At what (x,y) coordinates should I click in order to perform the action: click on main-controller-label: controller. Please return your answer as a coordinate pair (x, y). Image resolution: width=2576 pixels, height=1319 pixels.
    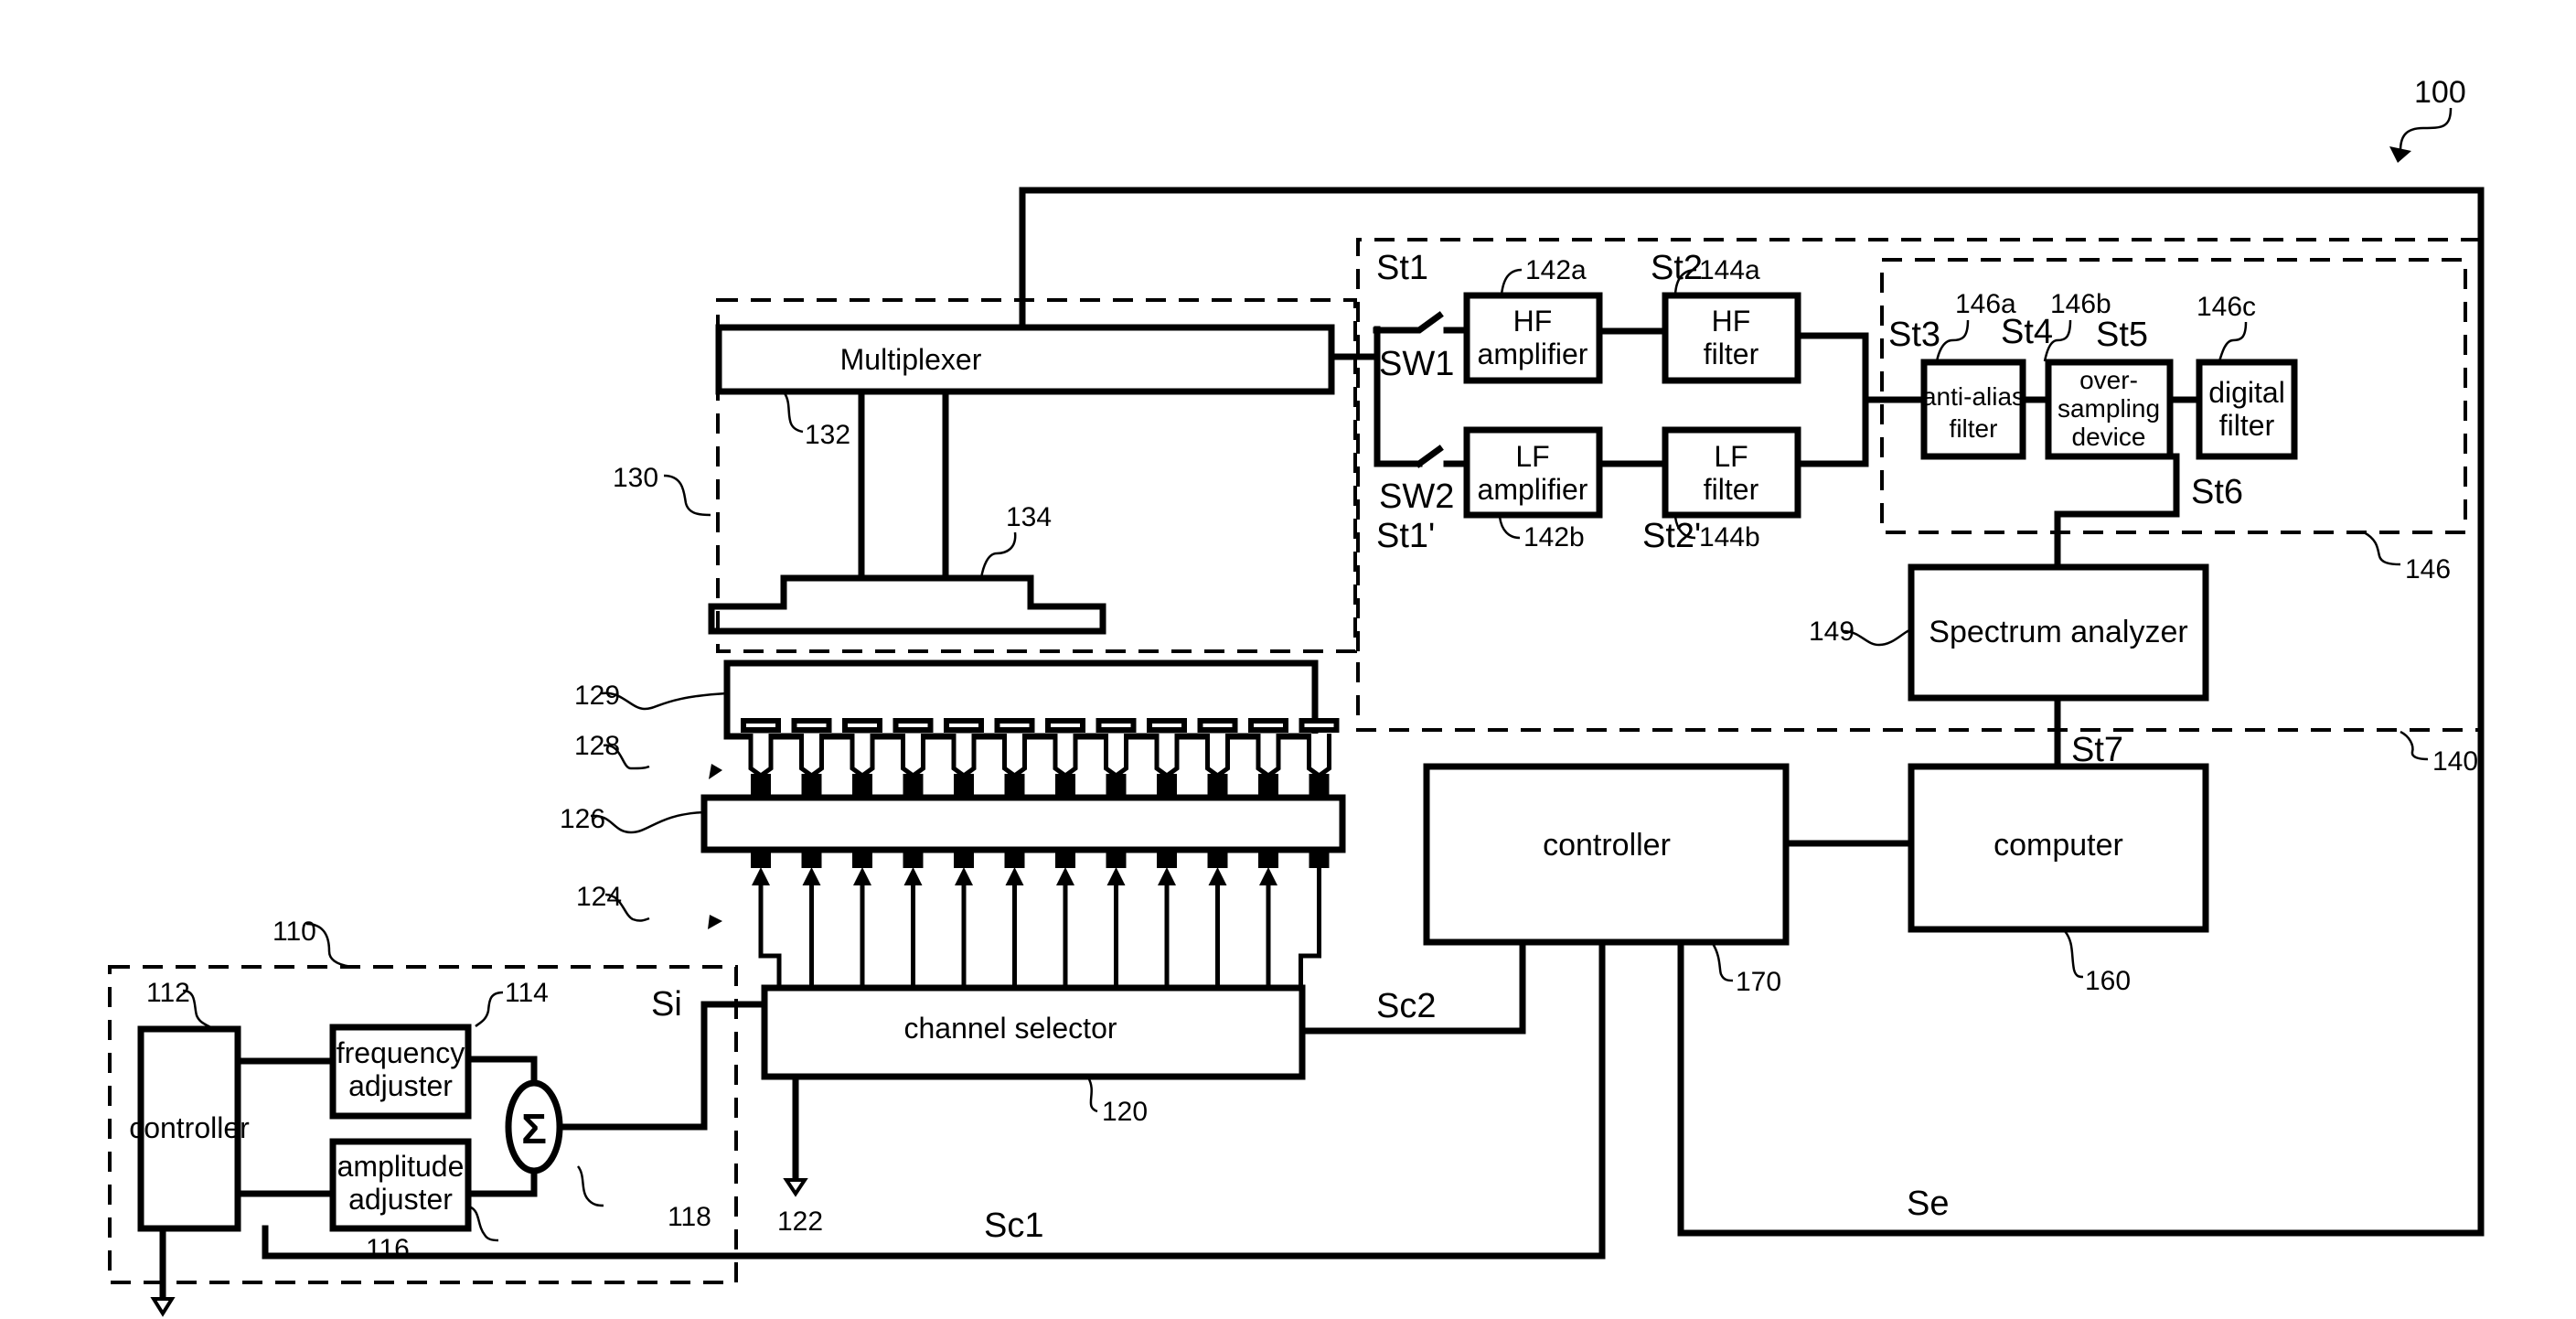
    Looking at the image, I should click on (1607, 845).